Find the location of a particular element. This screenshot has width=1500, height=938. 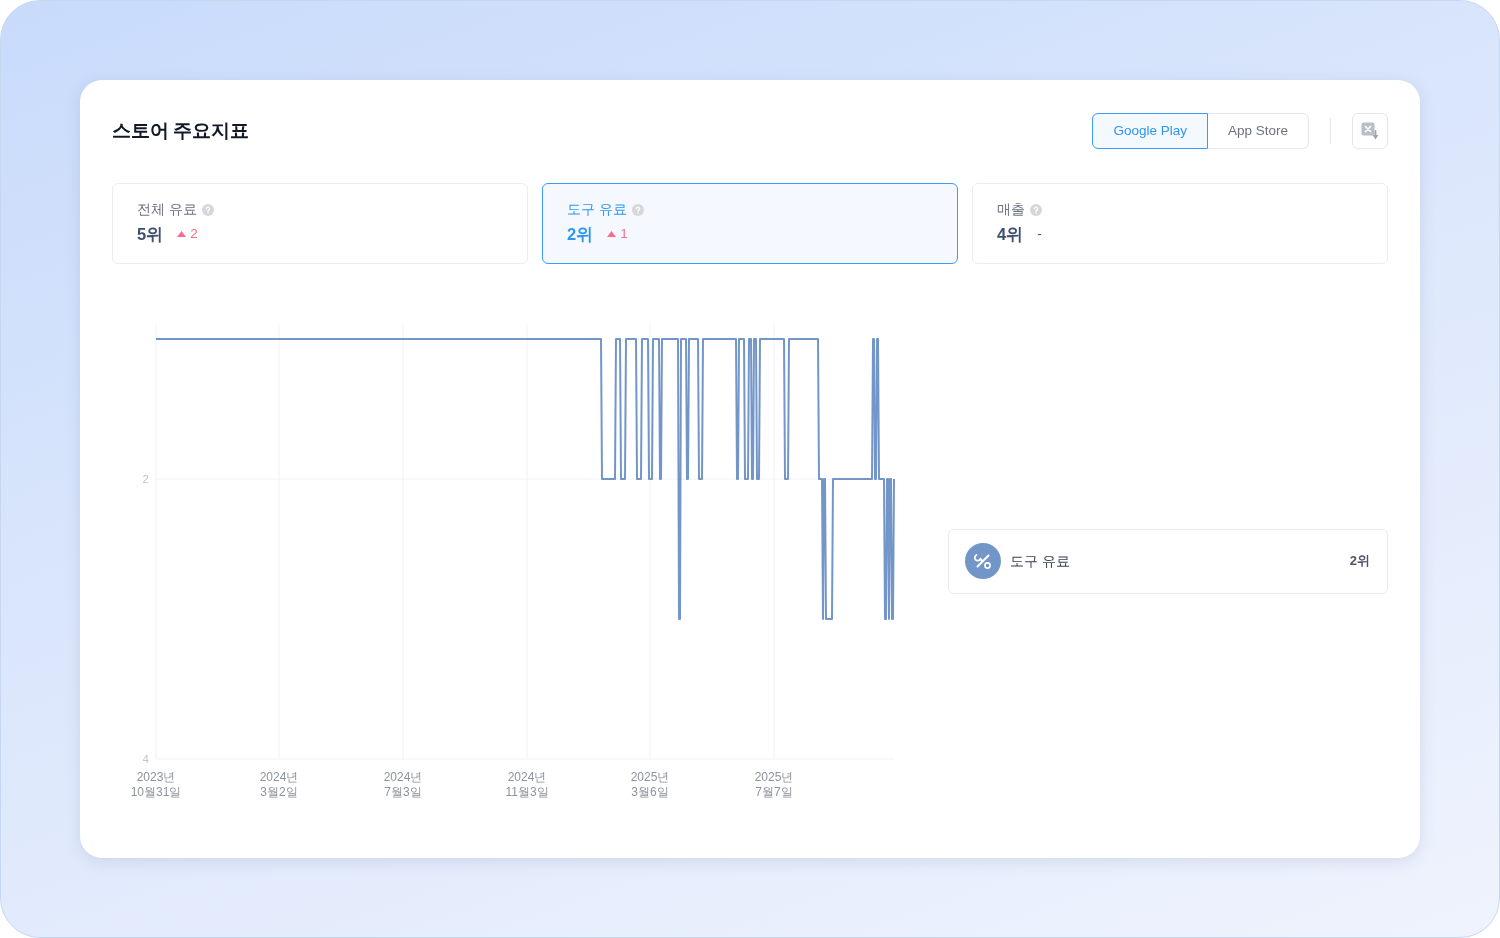

panel-title: 스토어 주요지표 is located at coordinates (180, 131).